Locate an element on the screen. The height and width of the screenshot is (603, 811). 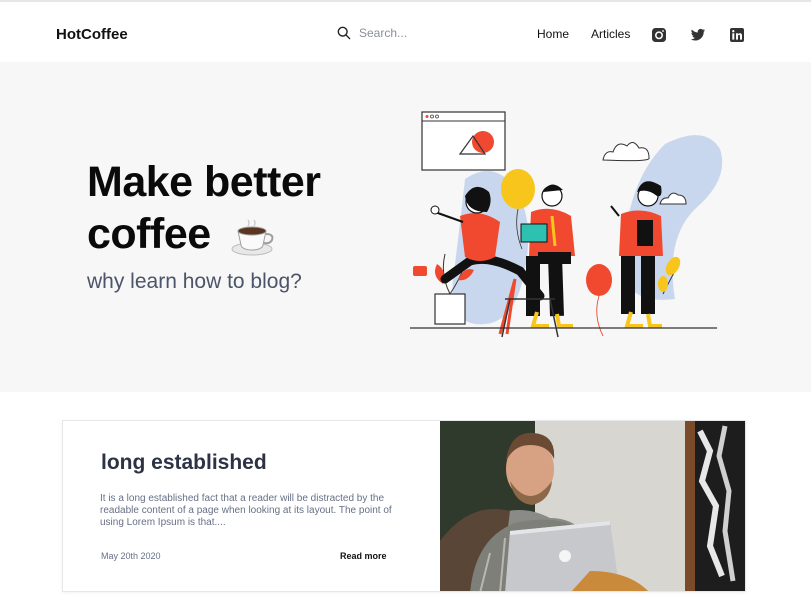
hero-title-line2: coffee is located at coordinates (149, 234).